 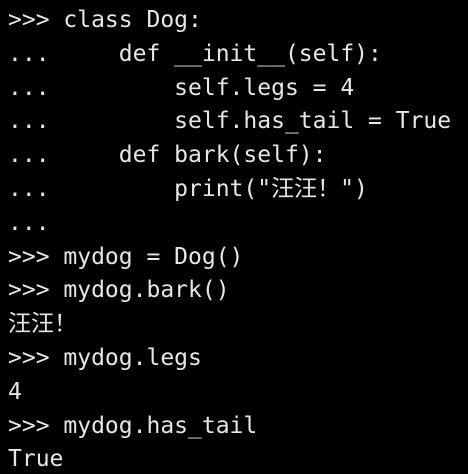 I want to click on terminal-line: >>> mydog = Dog(), so click(x=238, y=258).